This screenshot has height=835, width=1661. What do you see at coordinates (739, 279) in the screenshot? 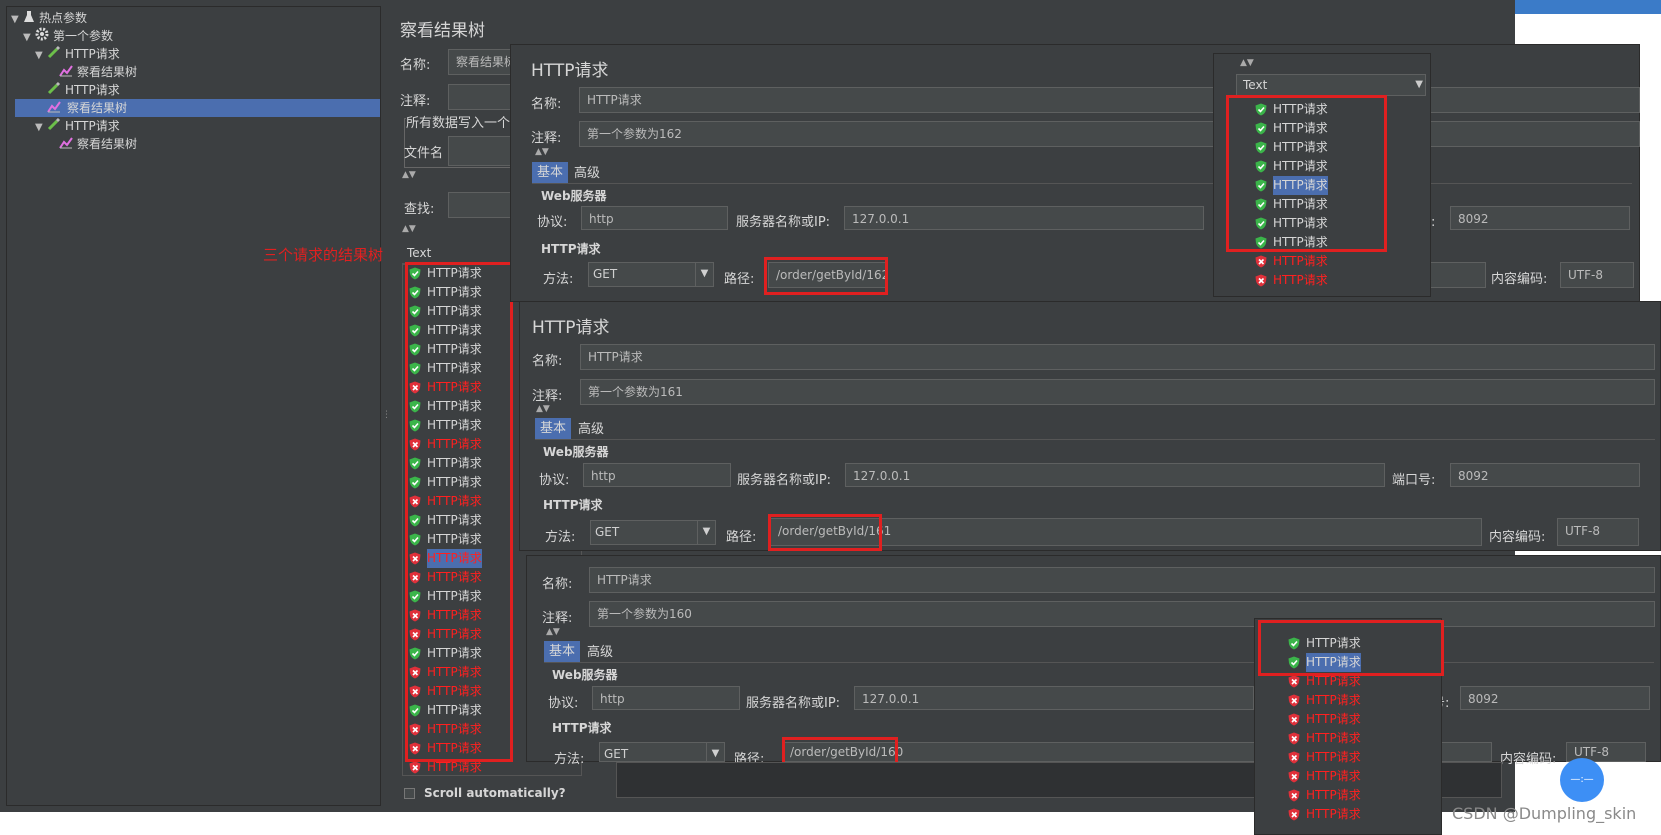
I see `req162-path-label: 路径:` at bounding box center [739, 279].